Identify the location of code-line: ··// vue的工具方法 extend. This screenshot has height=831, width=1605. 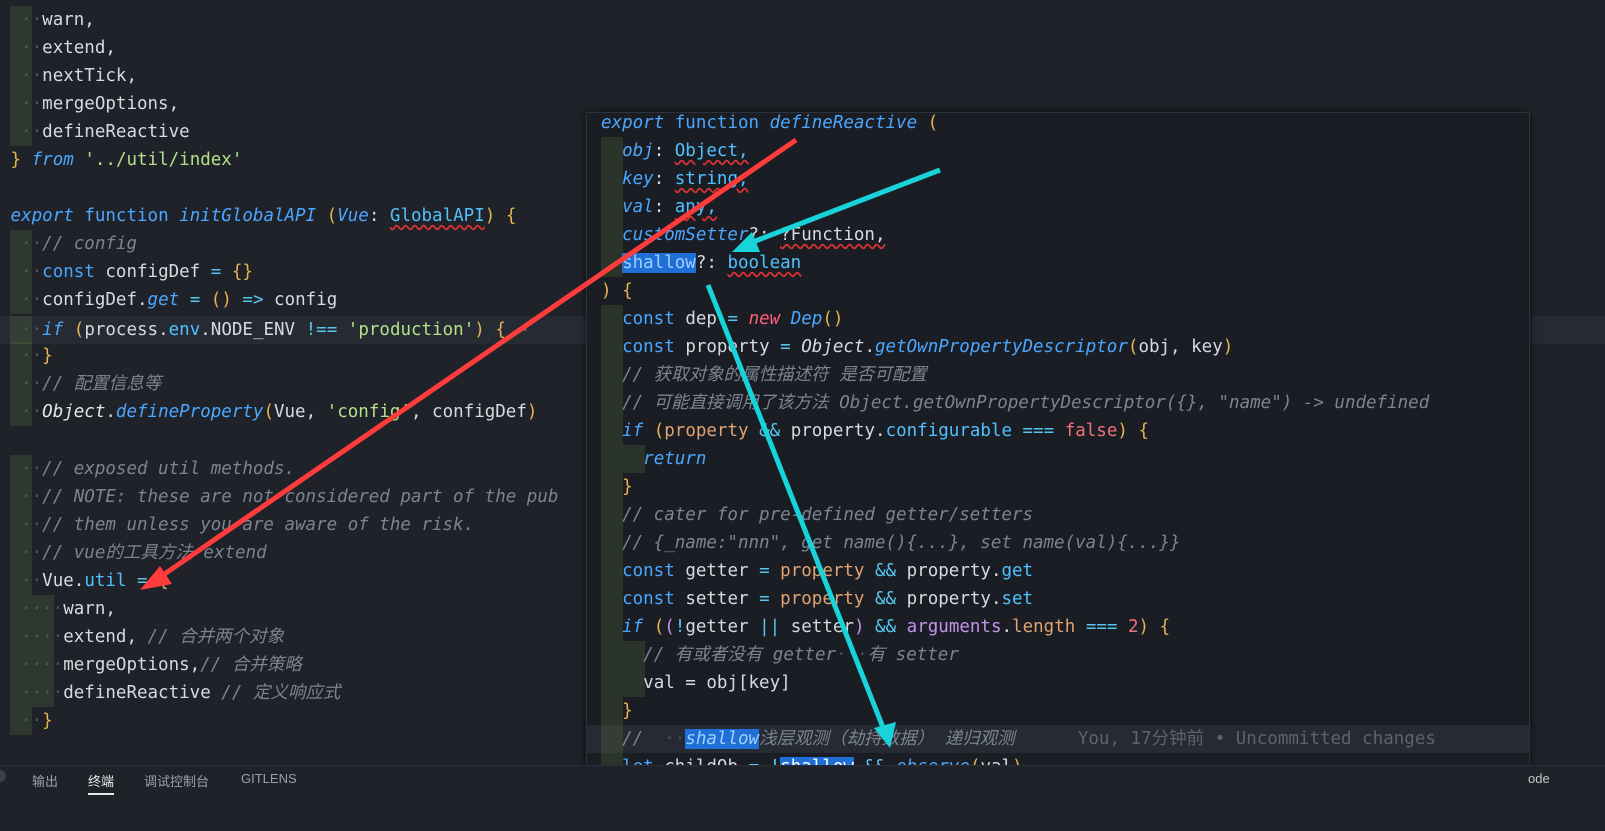
(133, 553).